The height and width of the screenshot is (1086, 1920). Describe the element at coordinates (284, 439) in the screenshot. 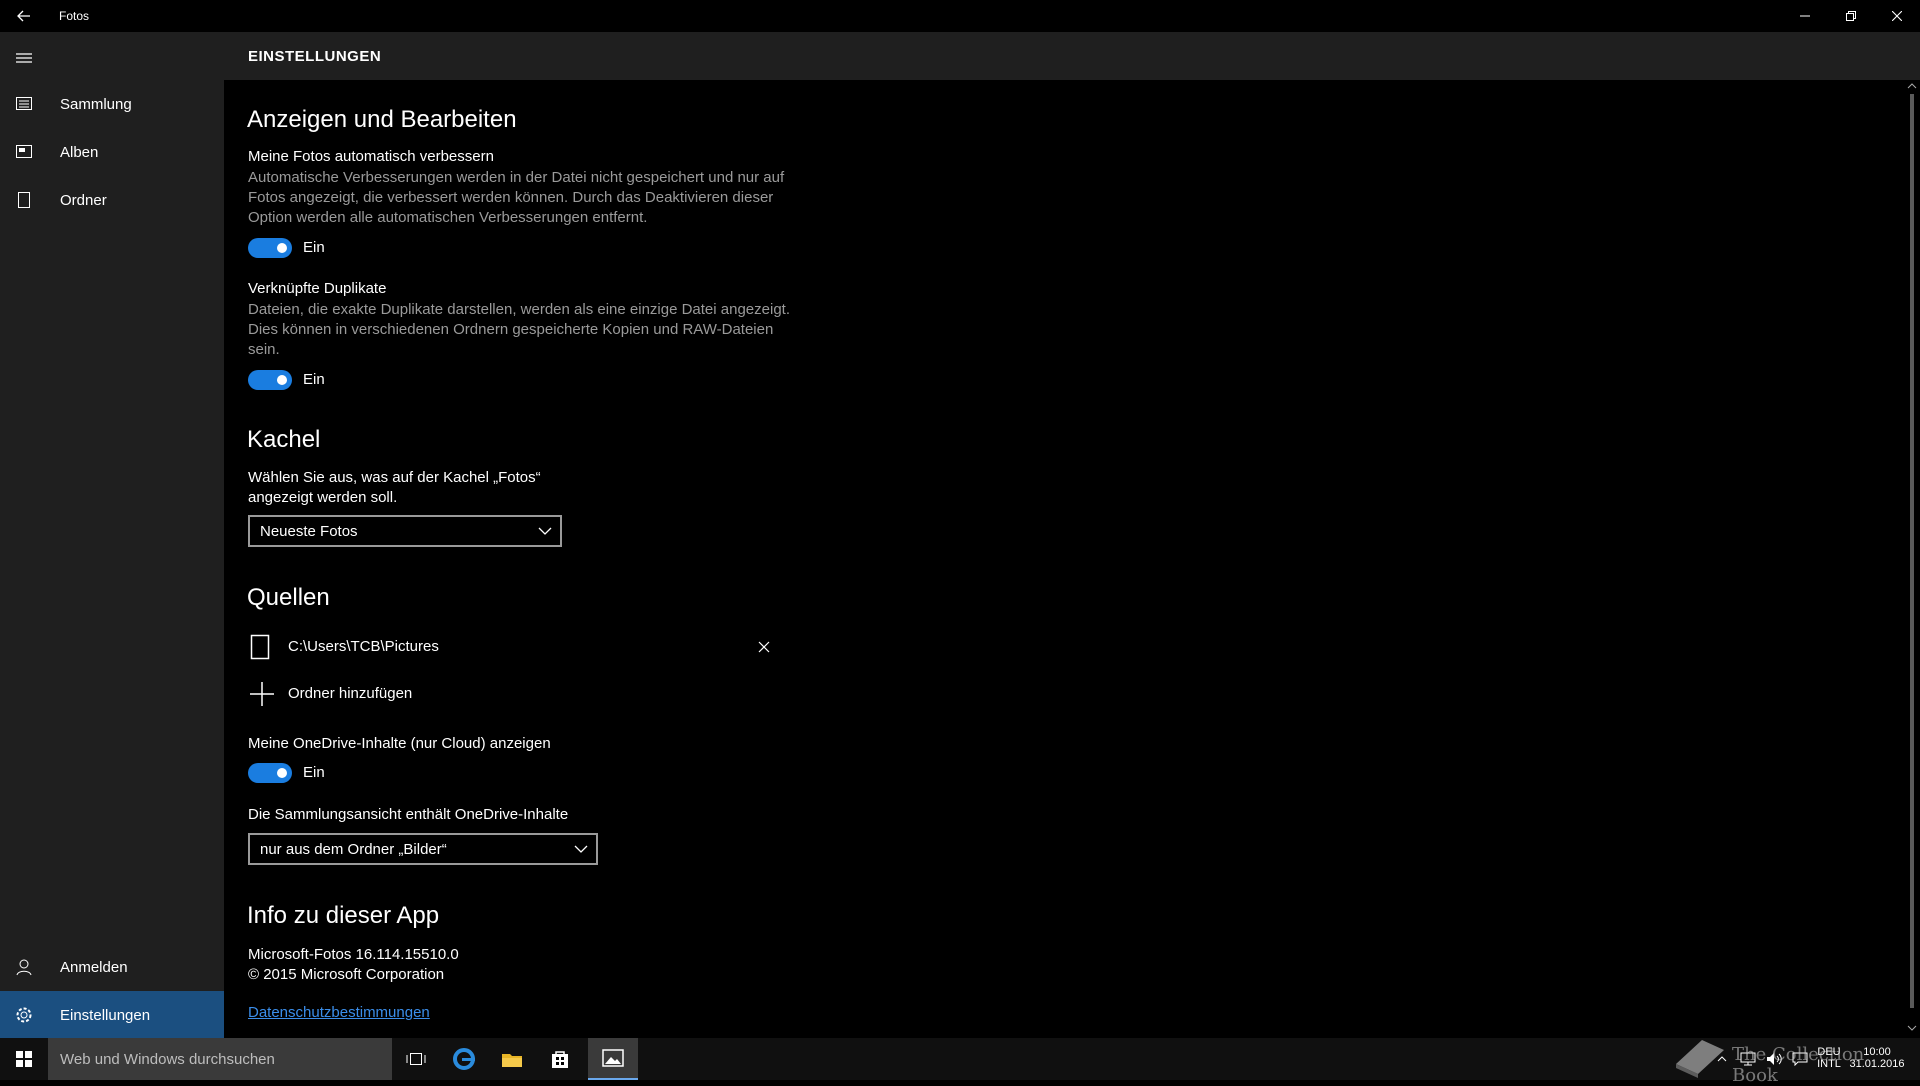

I see `section-title-tile: Kachel` at that location.